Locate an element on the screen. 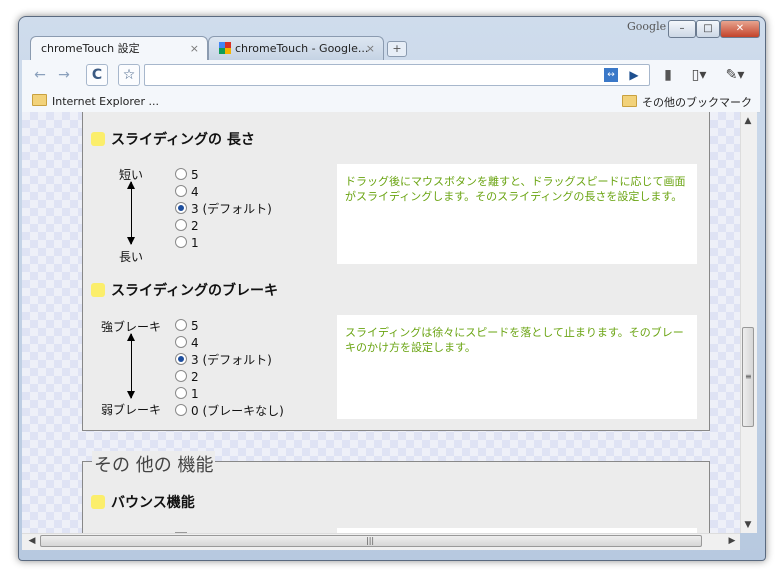 The width and height of the screenshot is (784, 577). bookmark-other: その他のブックマーク is located at coordinates (687, 102).